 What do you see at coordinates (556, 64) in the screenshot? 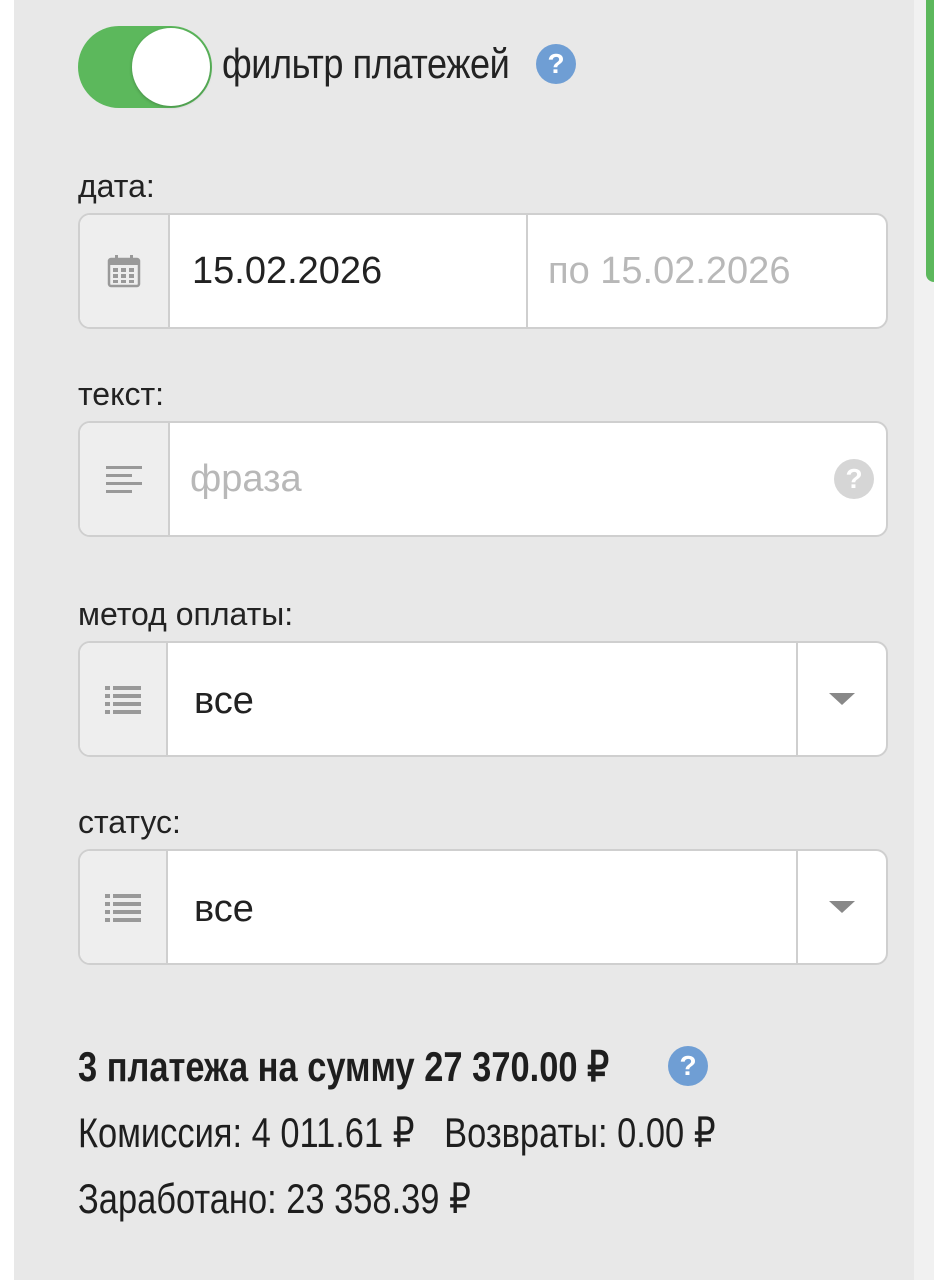
I see `filter-help-icon: ?` at bounding box center [556, 64].